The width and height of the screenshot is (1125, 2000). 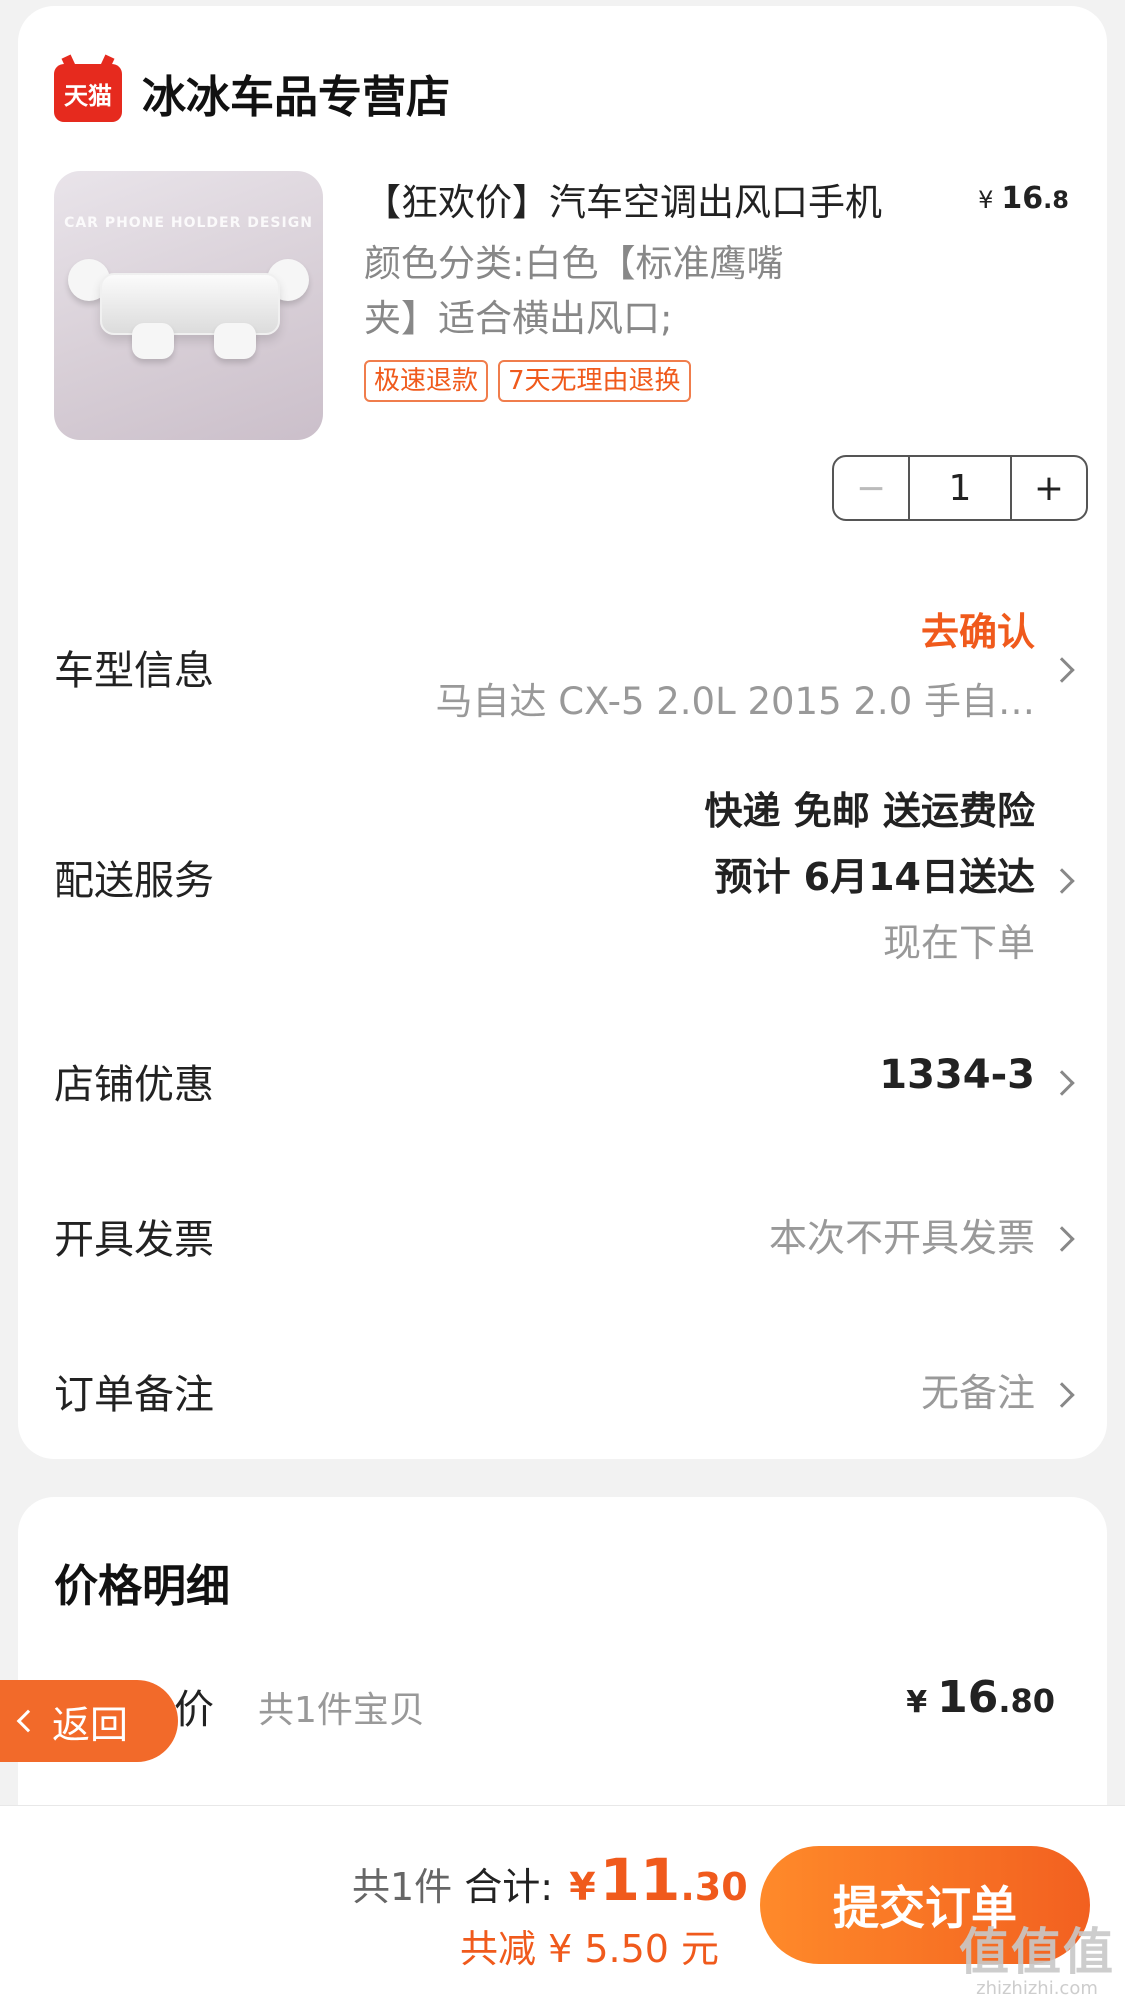 What do you see at coordinates (90, 1724) in the screenshot?
I see `back-button-label: 返回` at bounding box center [90, 1724].